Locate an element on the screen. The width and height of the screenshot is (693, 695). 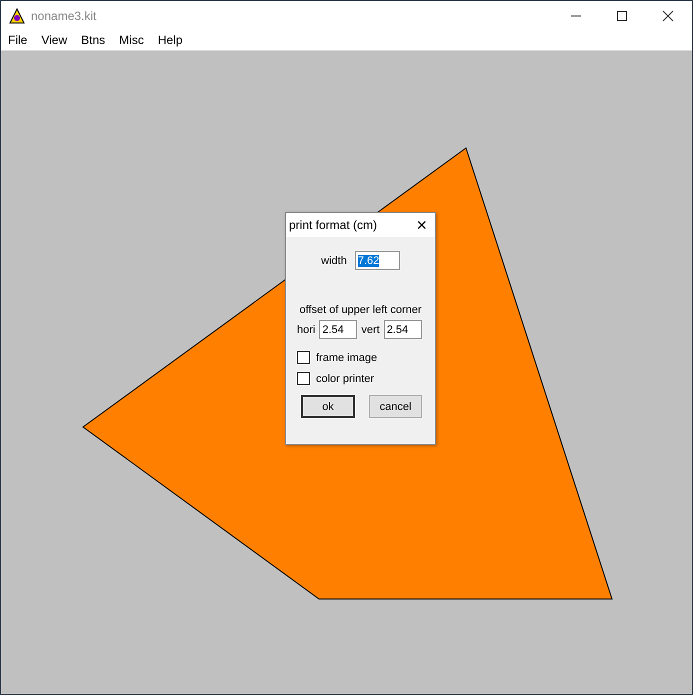
close-icon is located at coordinates (668, 16).